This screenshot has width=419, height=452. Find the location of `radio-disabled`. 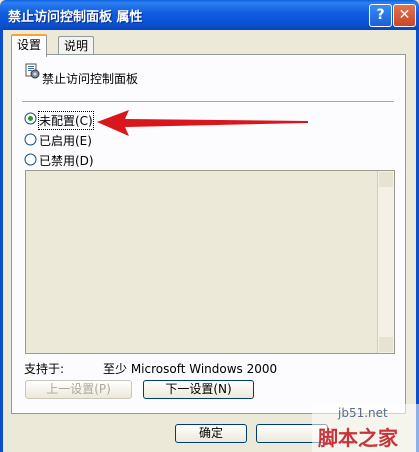

radio-disabled is located at coordinates (30, 159).